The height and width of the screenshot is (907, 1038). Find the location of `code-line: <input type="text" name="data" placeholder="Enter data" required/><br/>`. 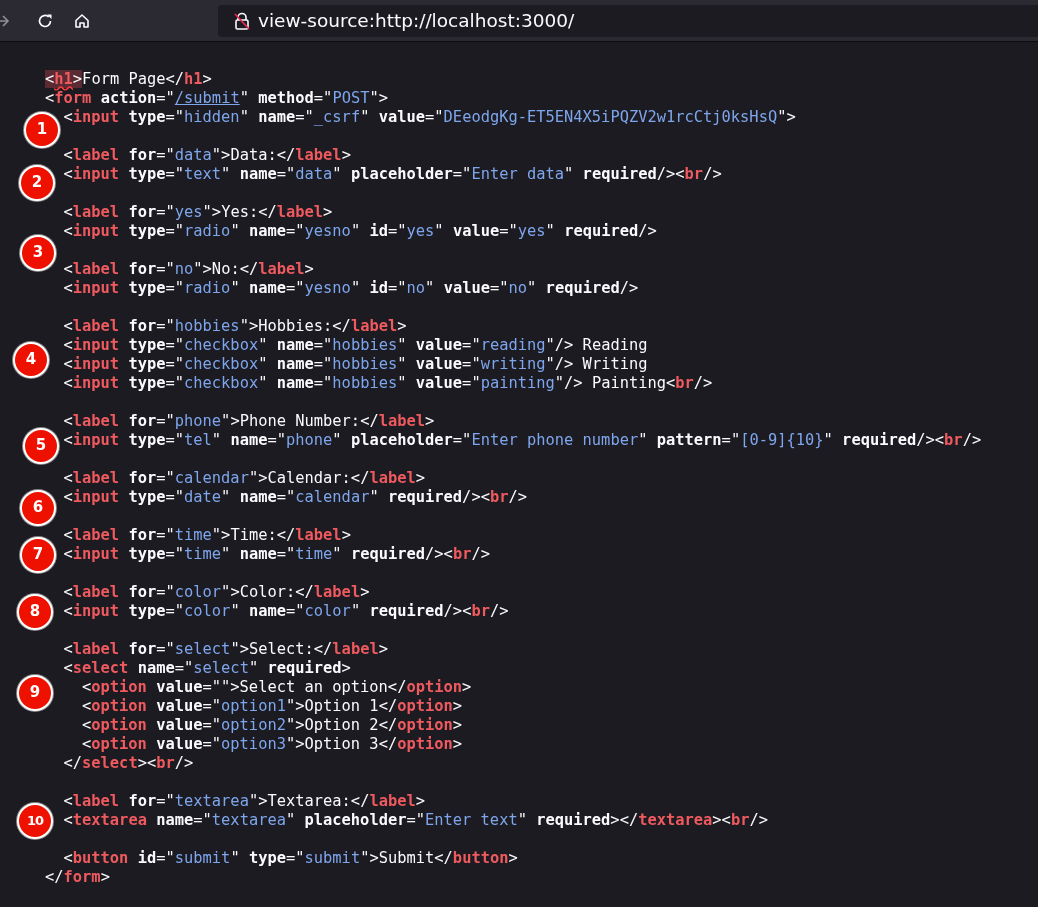

code-line: <input type="text" name="data" placeholder="Enter data" required/><br/> is located at coordinates (392, 174).